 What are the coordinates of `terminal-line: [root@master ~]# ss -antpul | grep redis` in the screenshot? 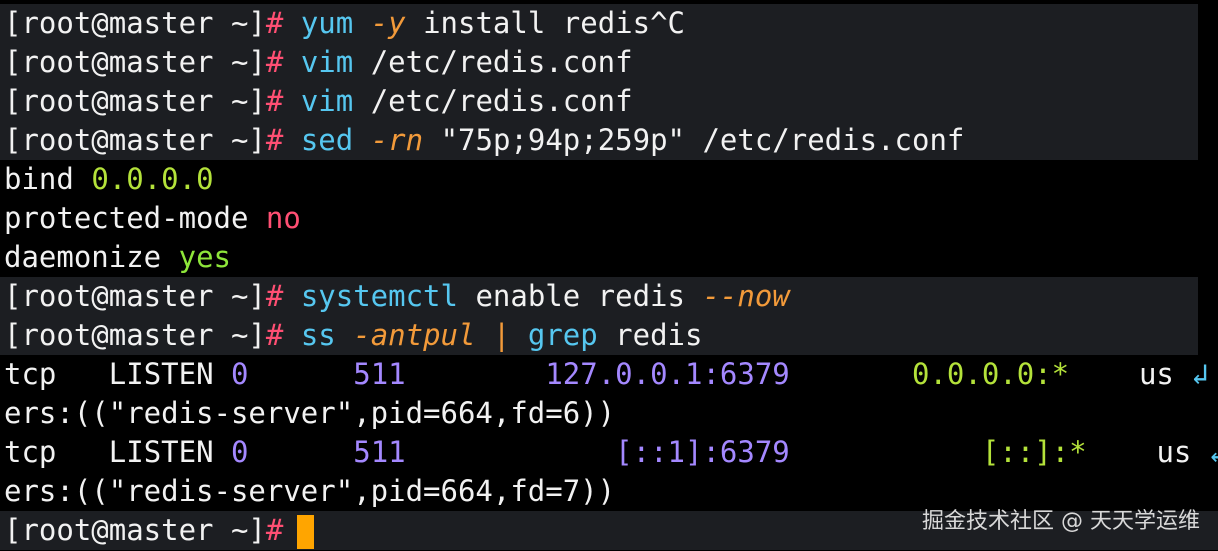 It's located at (599, 335).